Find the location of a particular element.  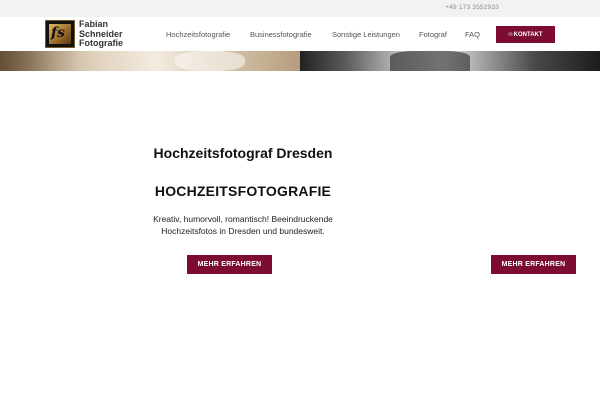

nav-item-fotograf: Fotograf is located at coordinates (433, 34).